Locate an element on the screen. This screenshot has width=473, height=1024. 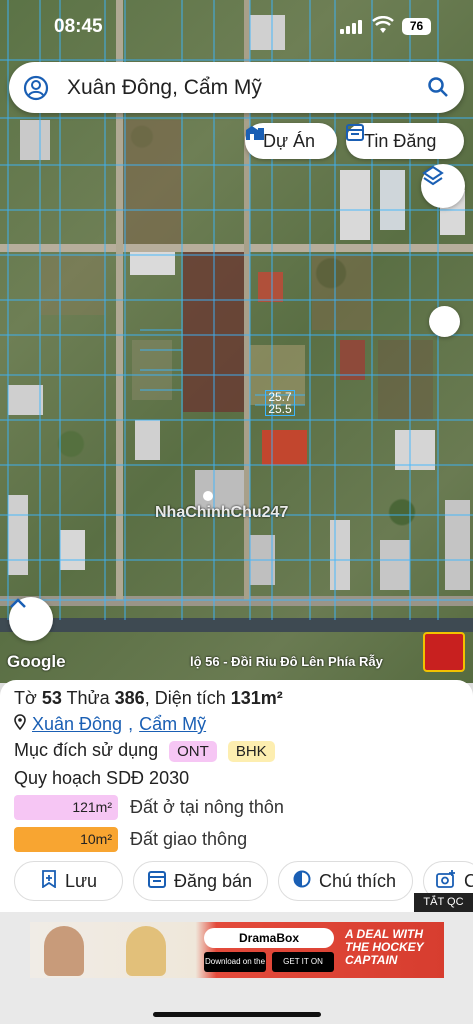
legend-button: Chú thích is located at coordinates (345, 881).